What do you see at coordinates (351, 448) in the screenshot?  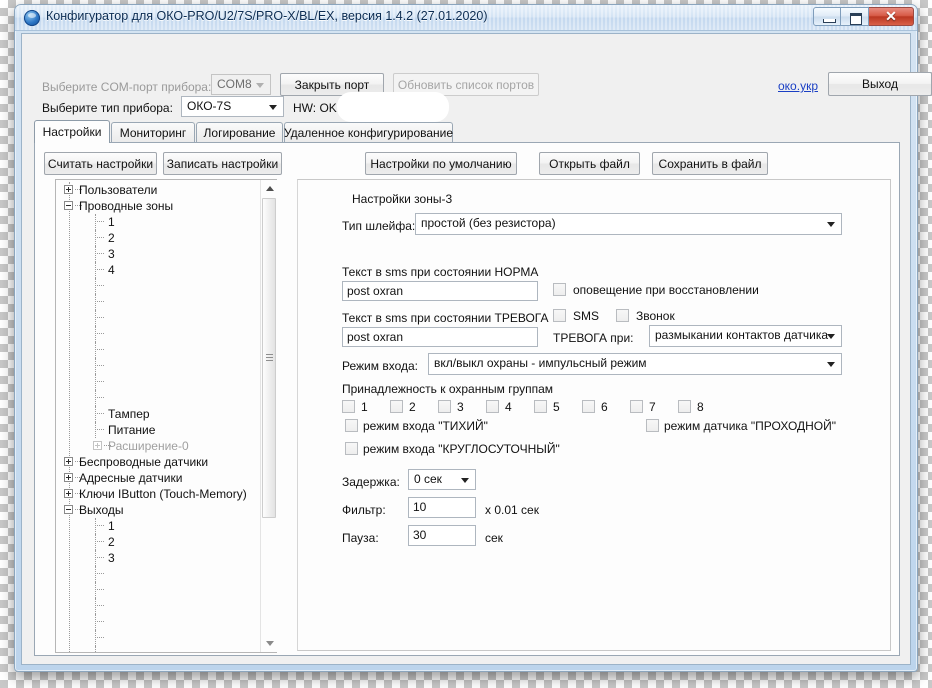 I see `roundclock-mode-checkbox` at bounding box center [351, 448].